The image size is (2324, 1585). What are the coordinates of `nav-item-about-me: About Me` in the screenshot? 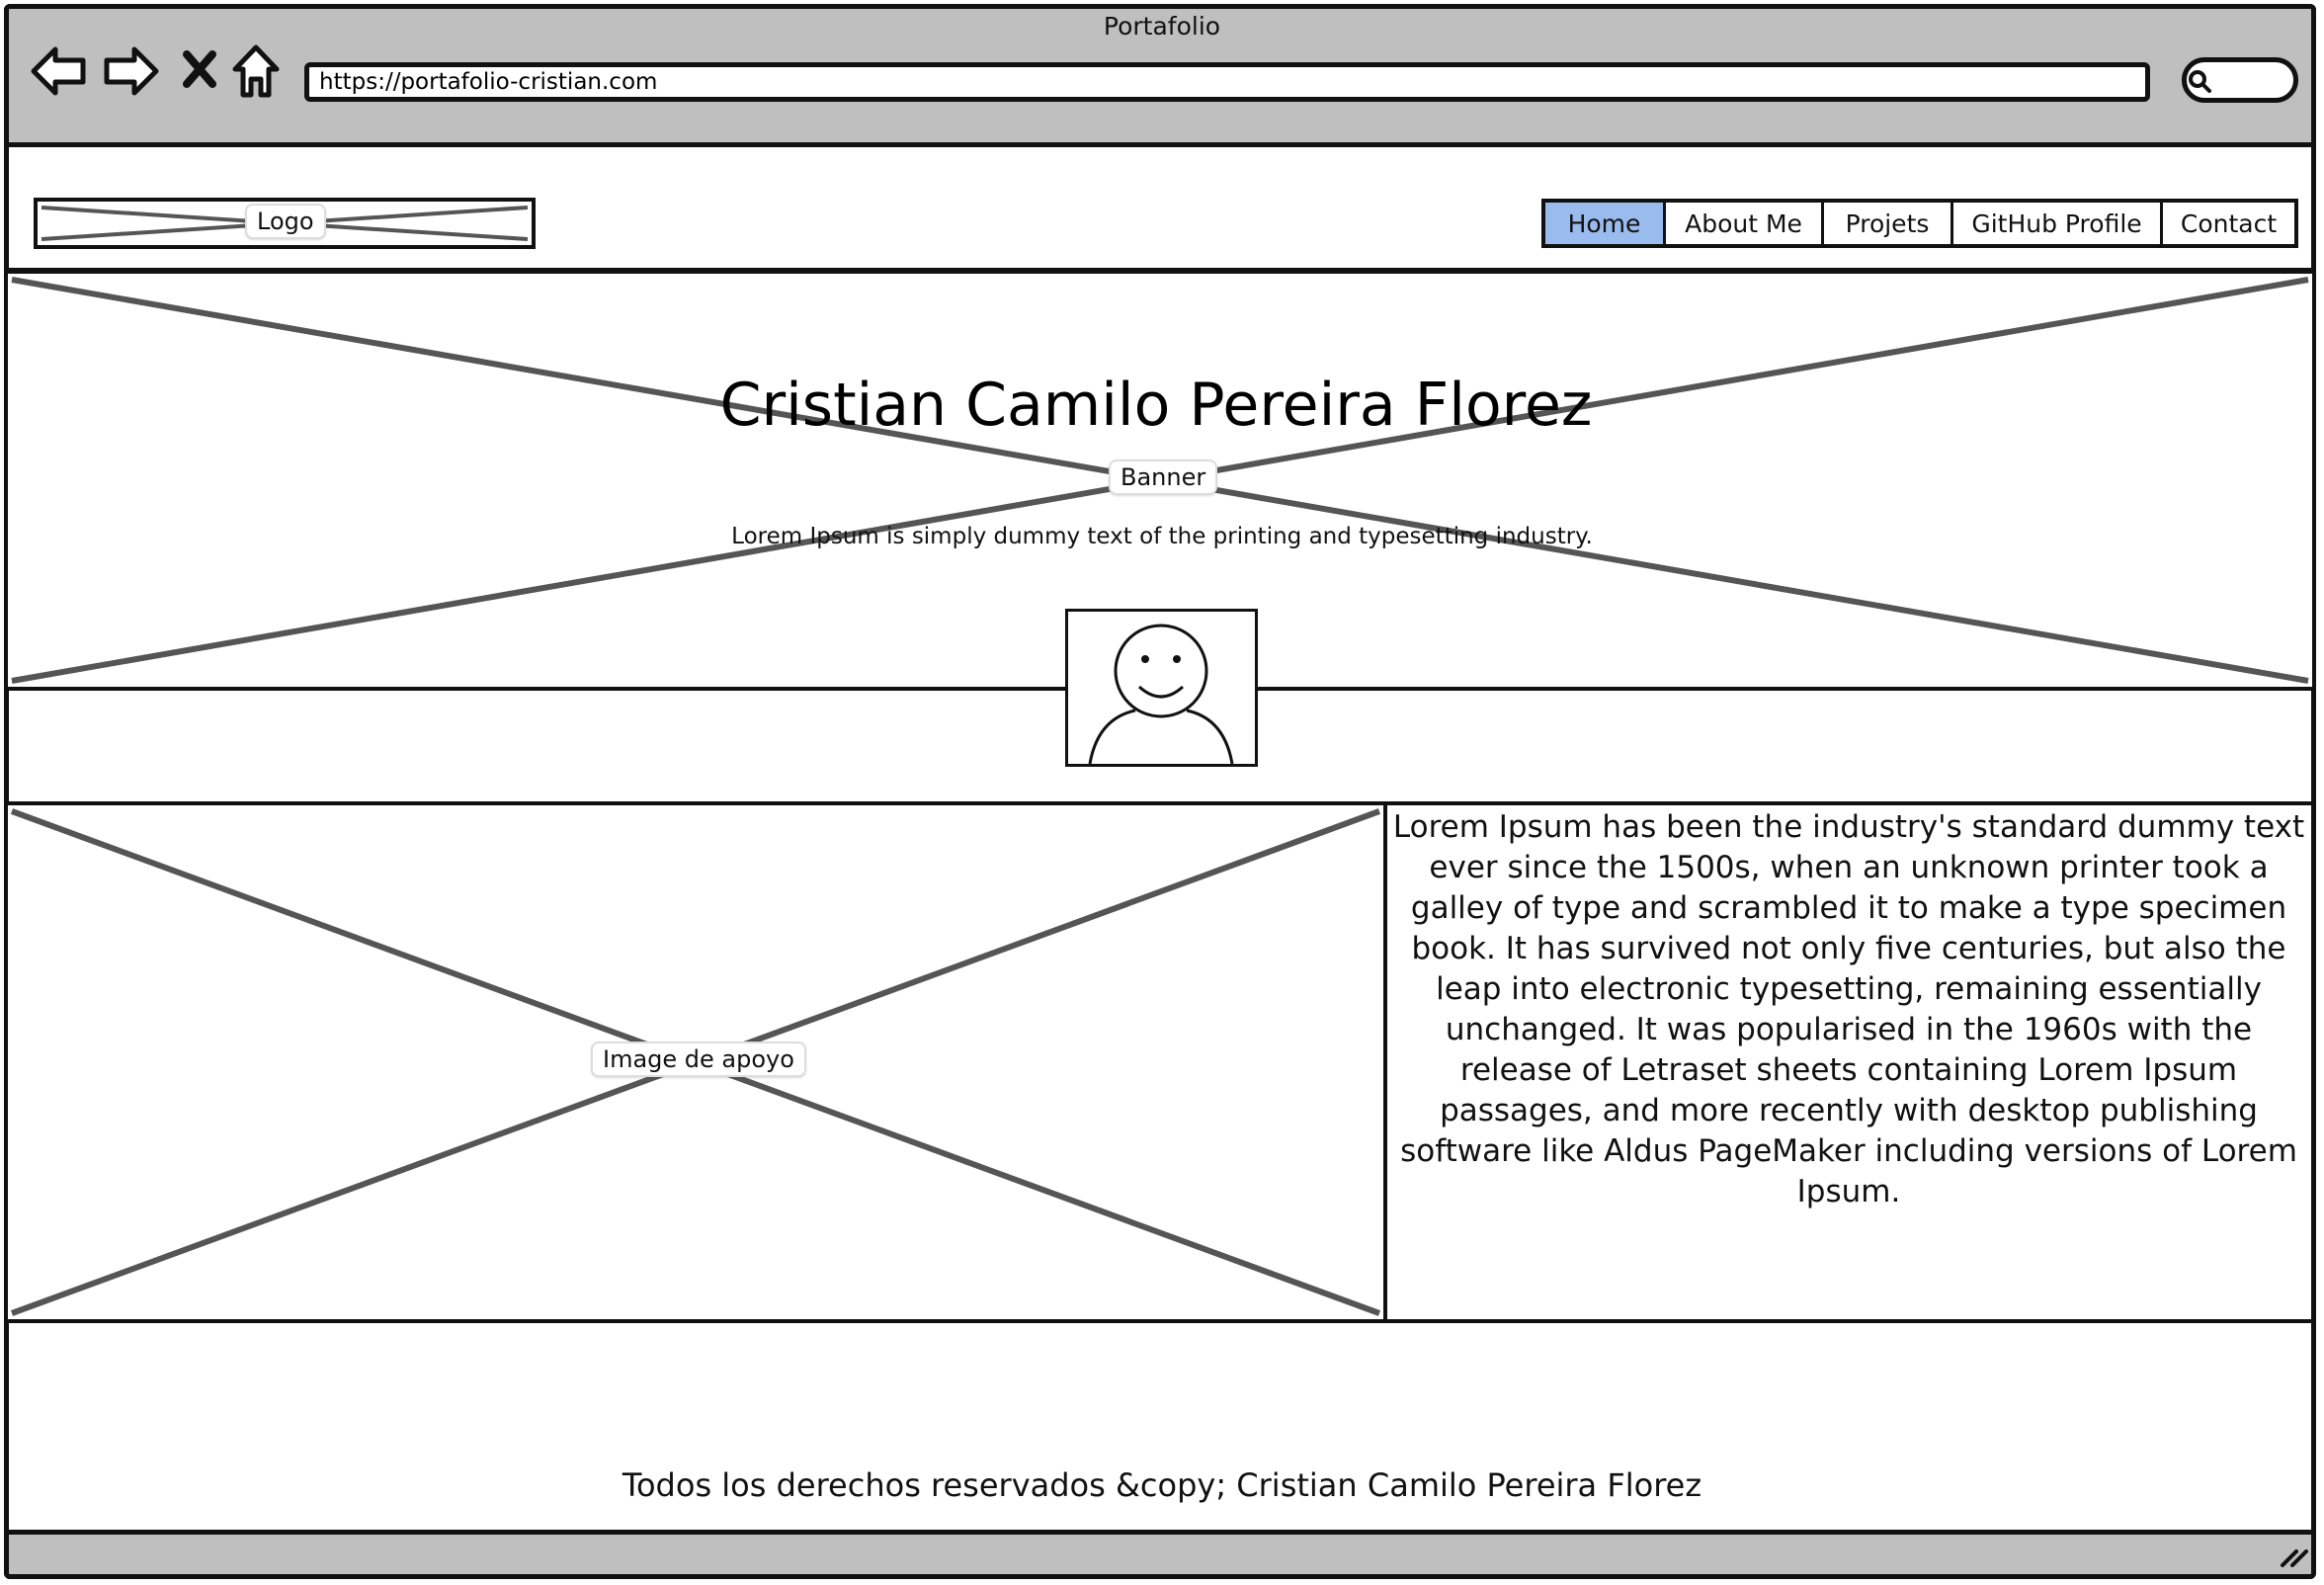 It's located at (1745, 224).